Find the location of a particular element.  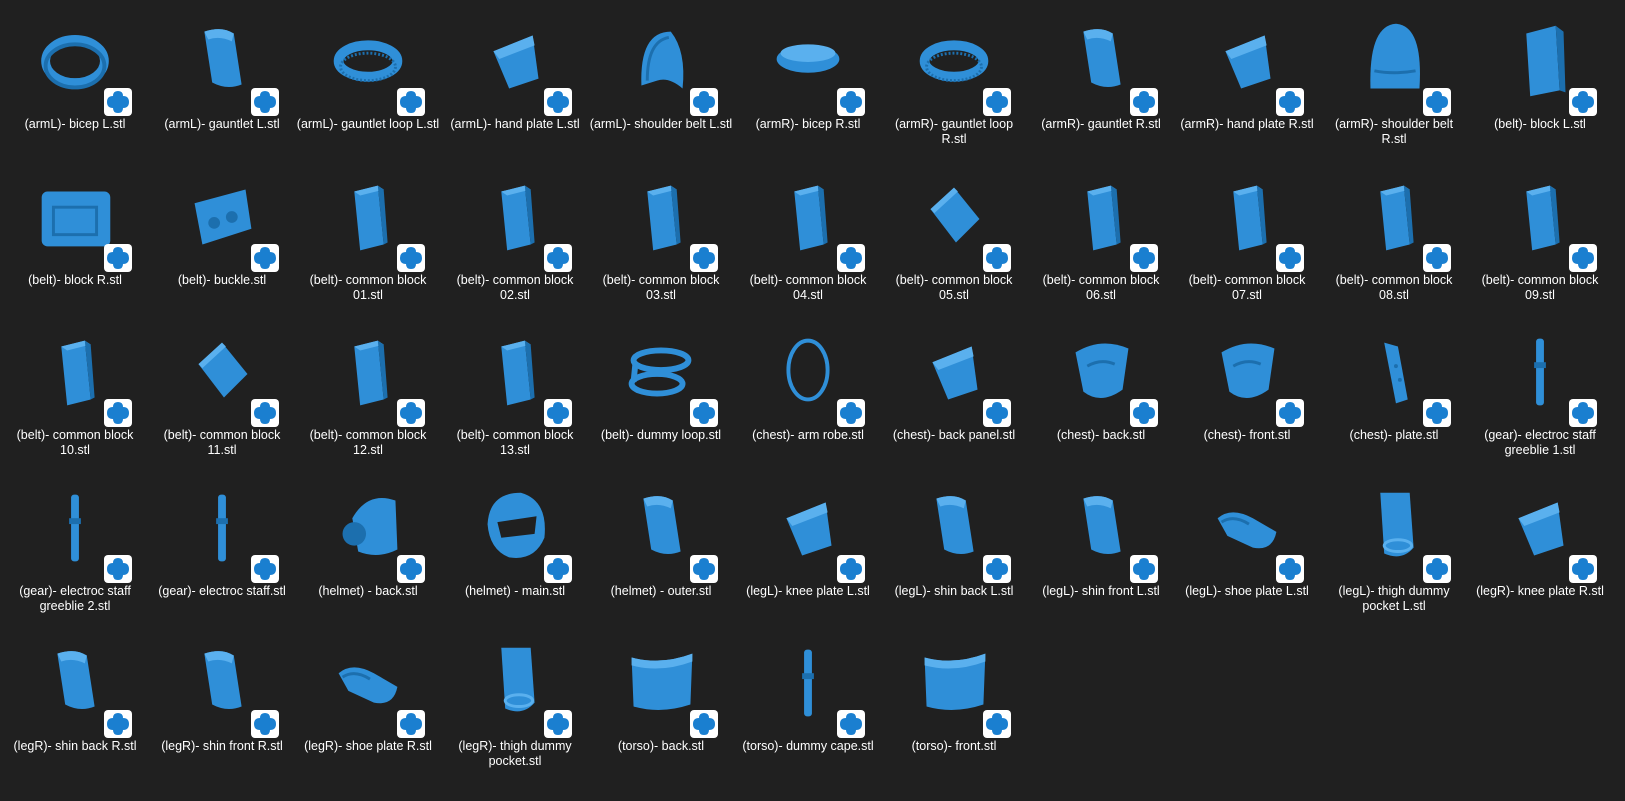

file-item: (chest)- back panel.stl is located at coordinates (954, 395).